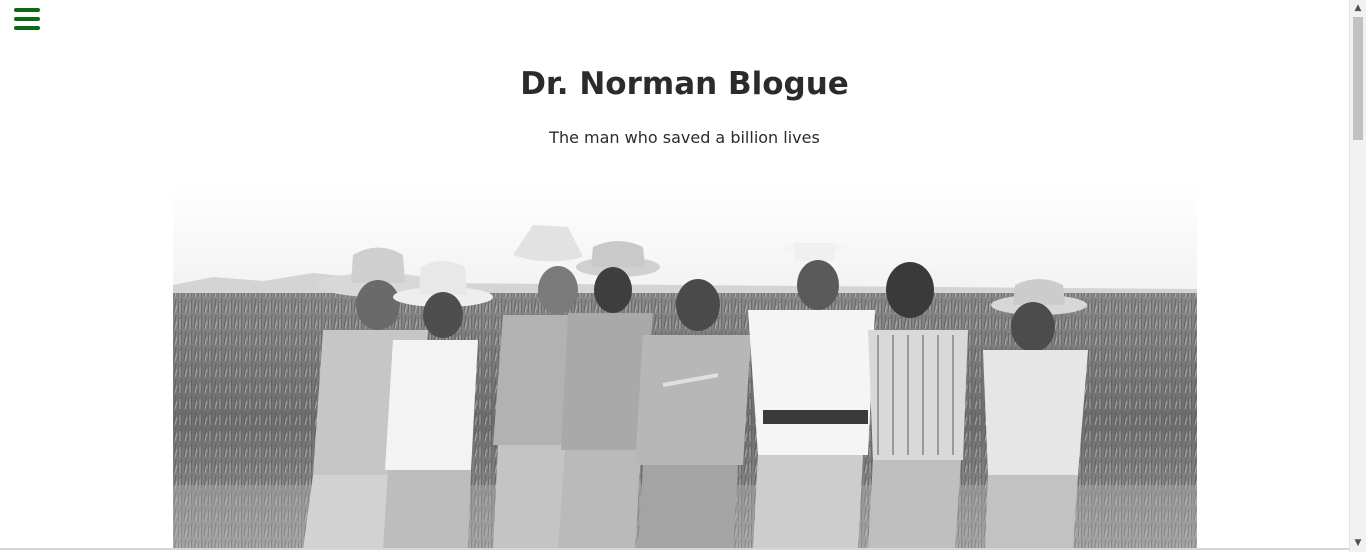 This screenshot has height=552, width=1366. Describe the element at coordinates (1357, 276) in the screenshot. I see `vertical-scrollbar: ▲ ▼` at that location.